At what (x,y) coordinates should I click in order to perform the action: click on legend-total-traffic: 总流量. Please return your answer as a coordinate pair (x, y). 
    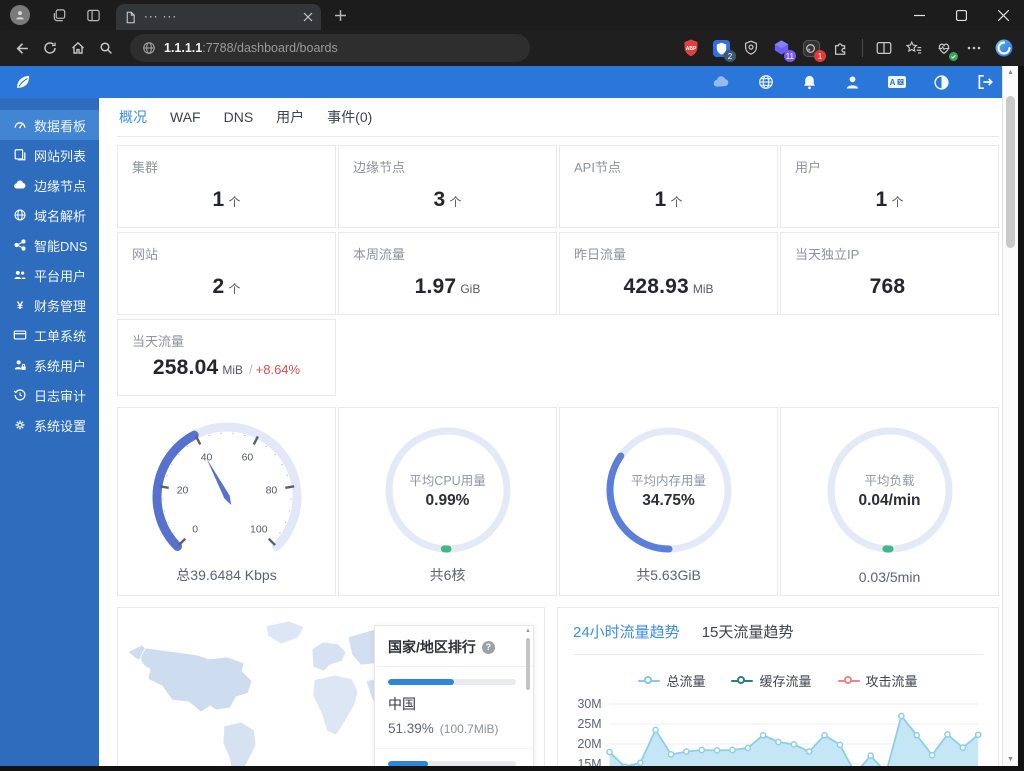
    Looking at the image, I should click on (671, 680).